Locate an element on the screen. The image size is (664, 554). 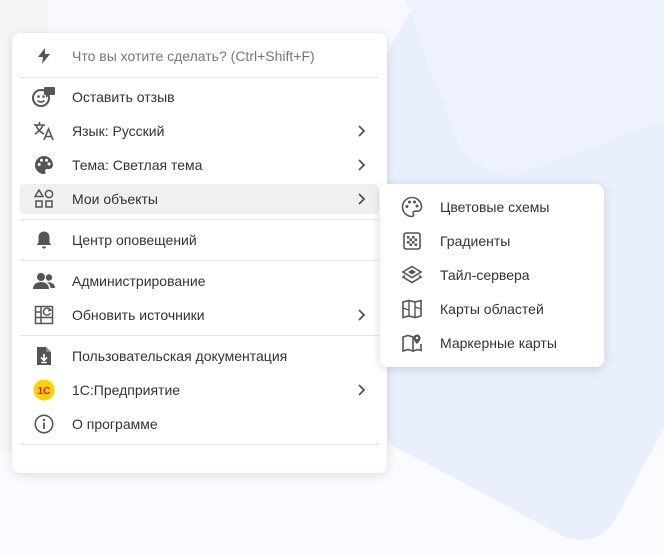
tile-servers-item: Тайл-сервера is located at coordinates (492, 275).